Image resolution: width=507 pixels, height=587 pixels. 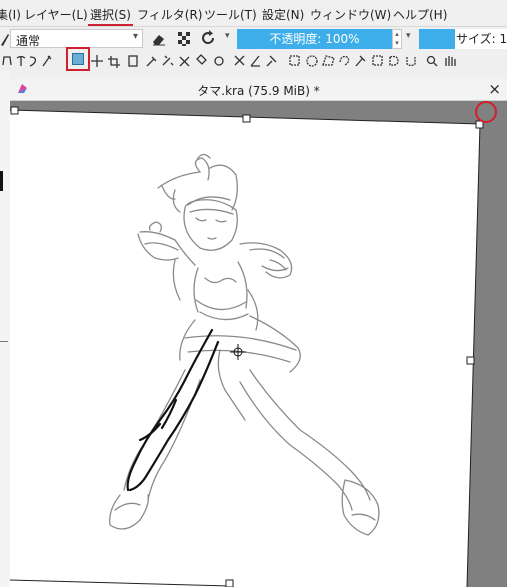 What do you see at coordinates (283, 15) in the screenshot?
I see `menu-settings: 設定(N)` at bounding box center [283, 15].